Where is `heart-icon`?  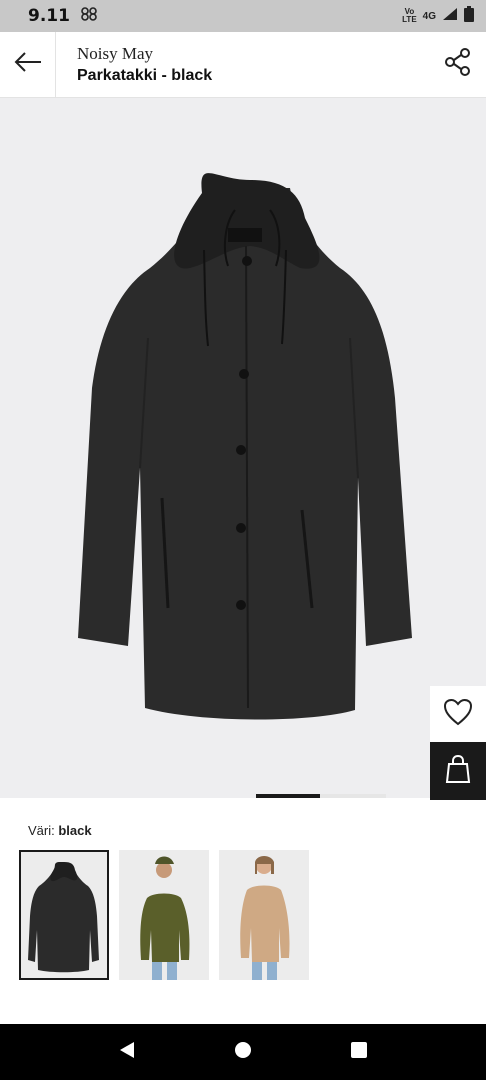
heart-icon is located at coordinates (458, 714).